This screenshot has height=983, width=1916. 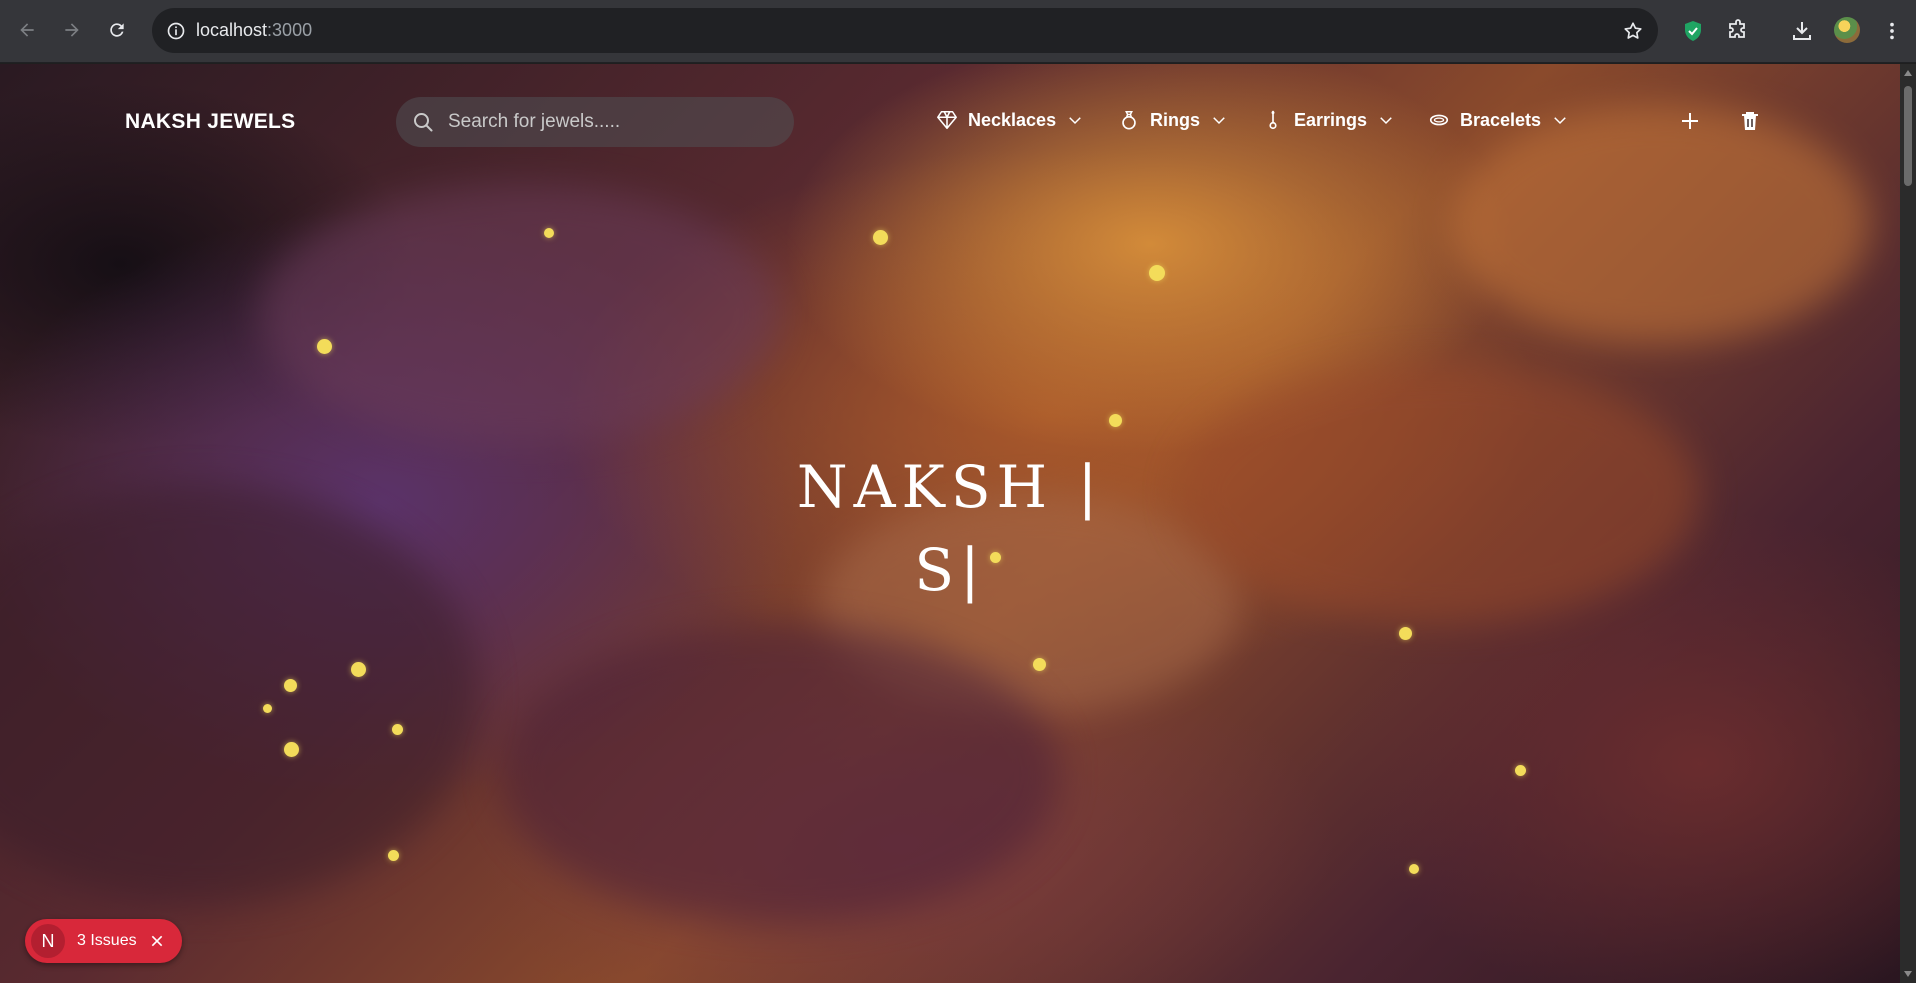 I want to click on forward-button, so click(x=72, y=30).